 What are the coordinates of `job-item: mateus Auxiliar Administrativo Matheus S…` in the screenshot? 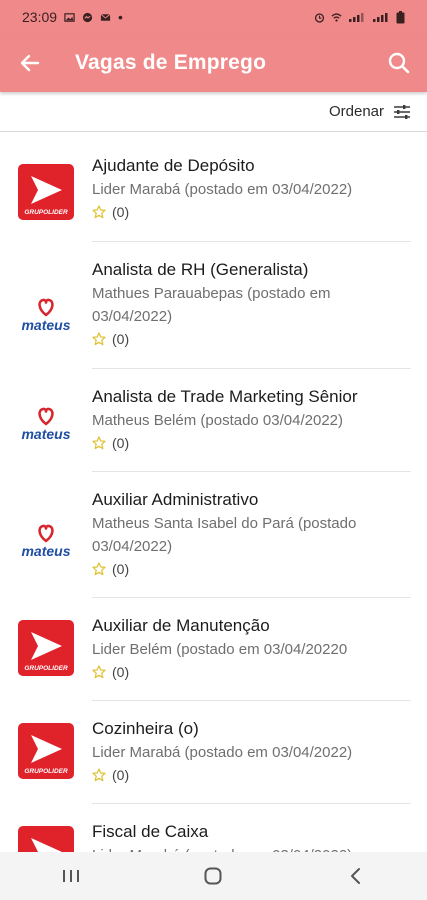 It's located at (213, 543).